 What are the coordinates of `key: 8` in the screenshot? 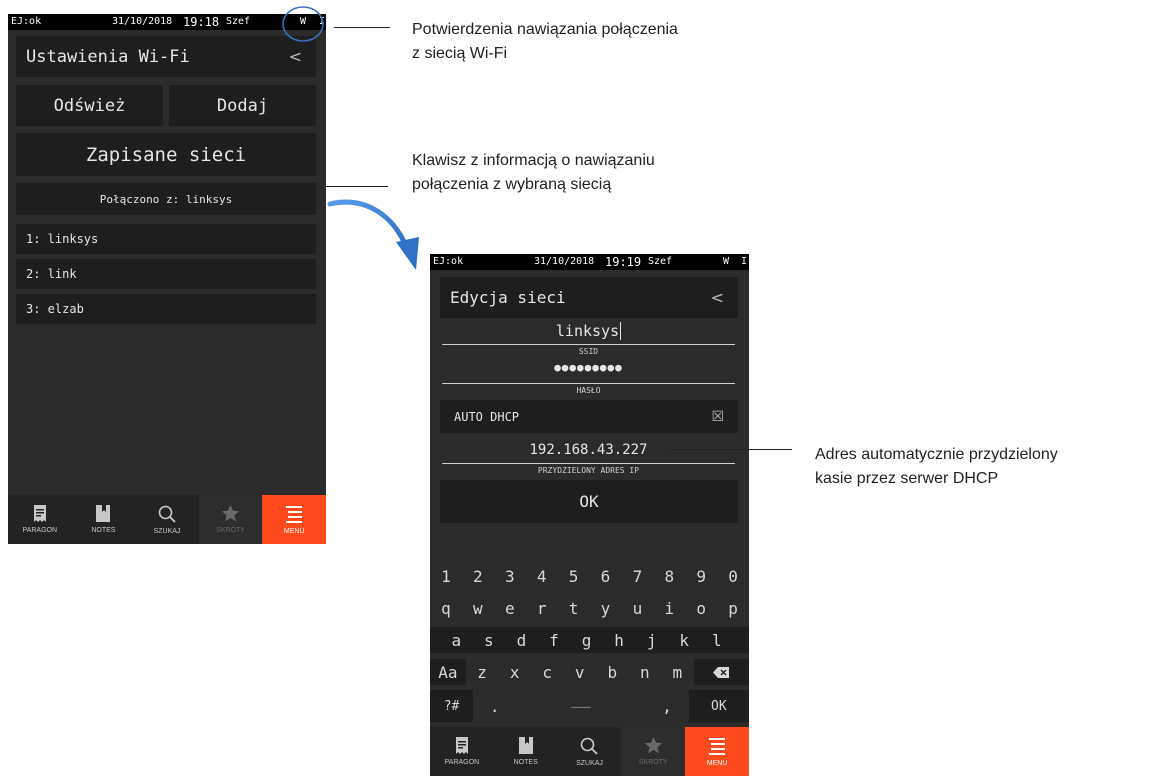 It's located at (669, 576).